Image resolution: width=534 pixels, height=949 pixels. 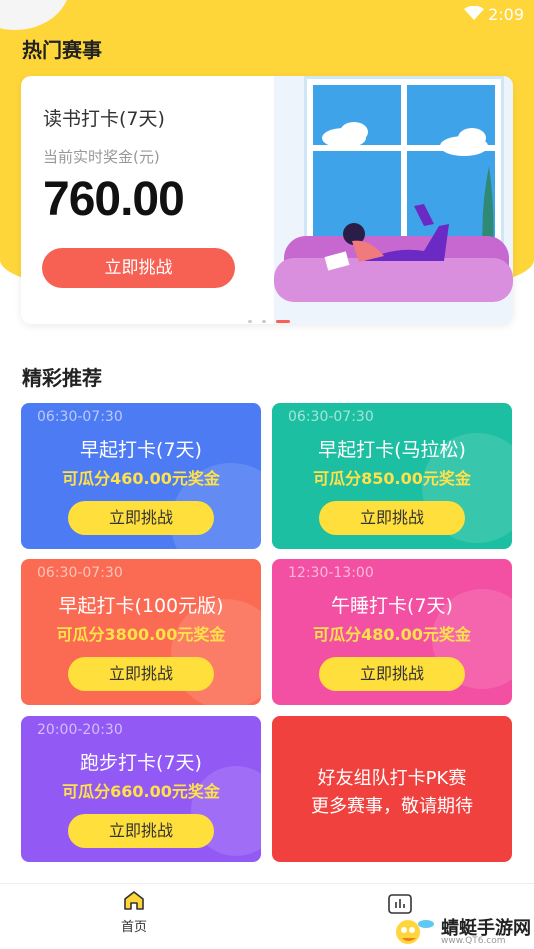 I want to click on event-card: 20:00-20:30 跑步打卡(7天) 可瓜分660.00元奖金 立即挑战, so click(x=141, y=789).